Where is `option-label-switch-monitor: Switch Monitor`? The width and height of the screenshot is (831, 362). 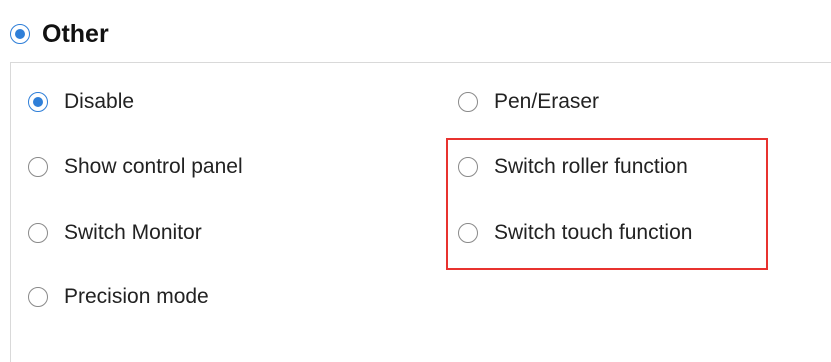 option-label-switch-monitor: Switch Monitor is located at coordinates (133, 232).